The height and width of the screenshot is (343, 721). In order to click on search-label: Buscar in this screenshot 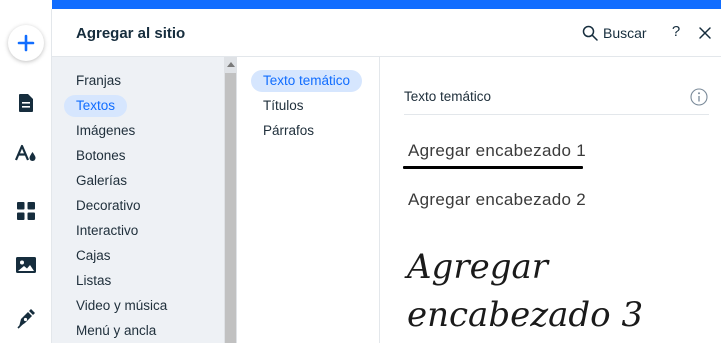, I will do `click(625, 33)`.